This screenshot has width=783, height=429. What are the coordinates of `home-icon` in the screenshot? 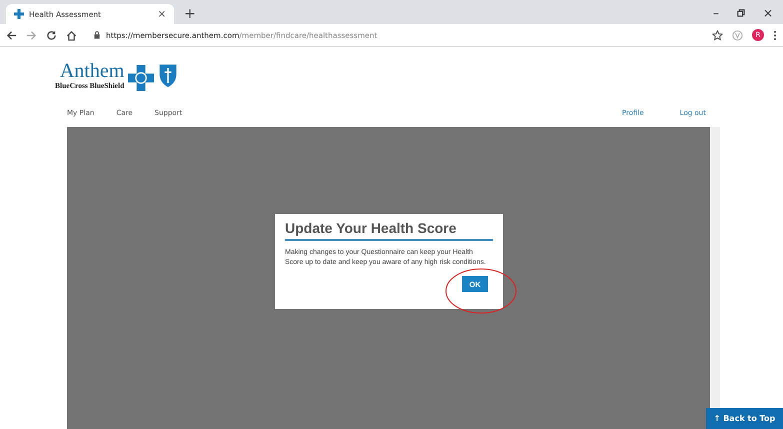 It's located at (71, 35).